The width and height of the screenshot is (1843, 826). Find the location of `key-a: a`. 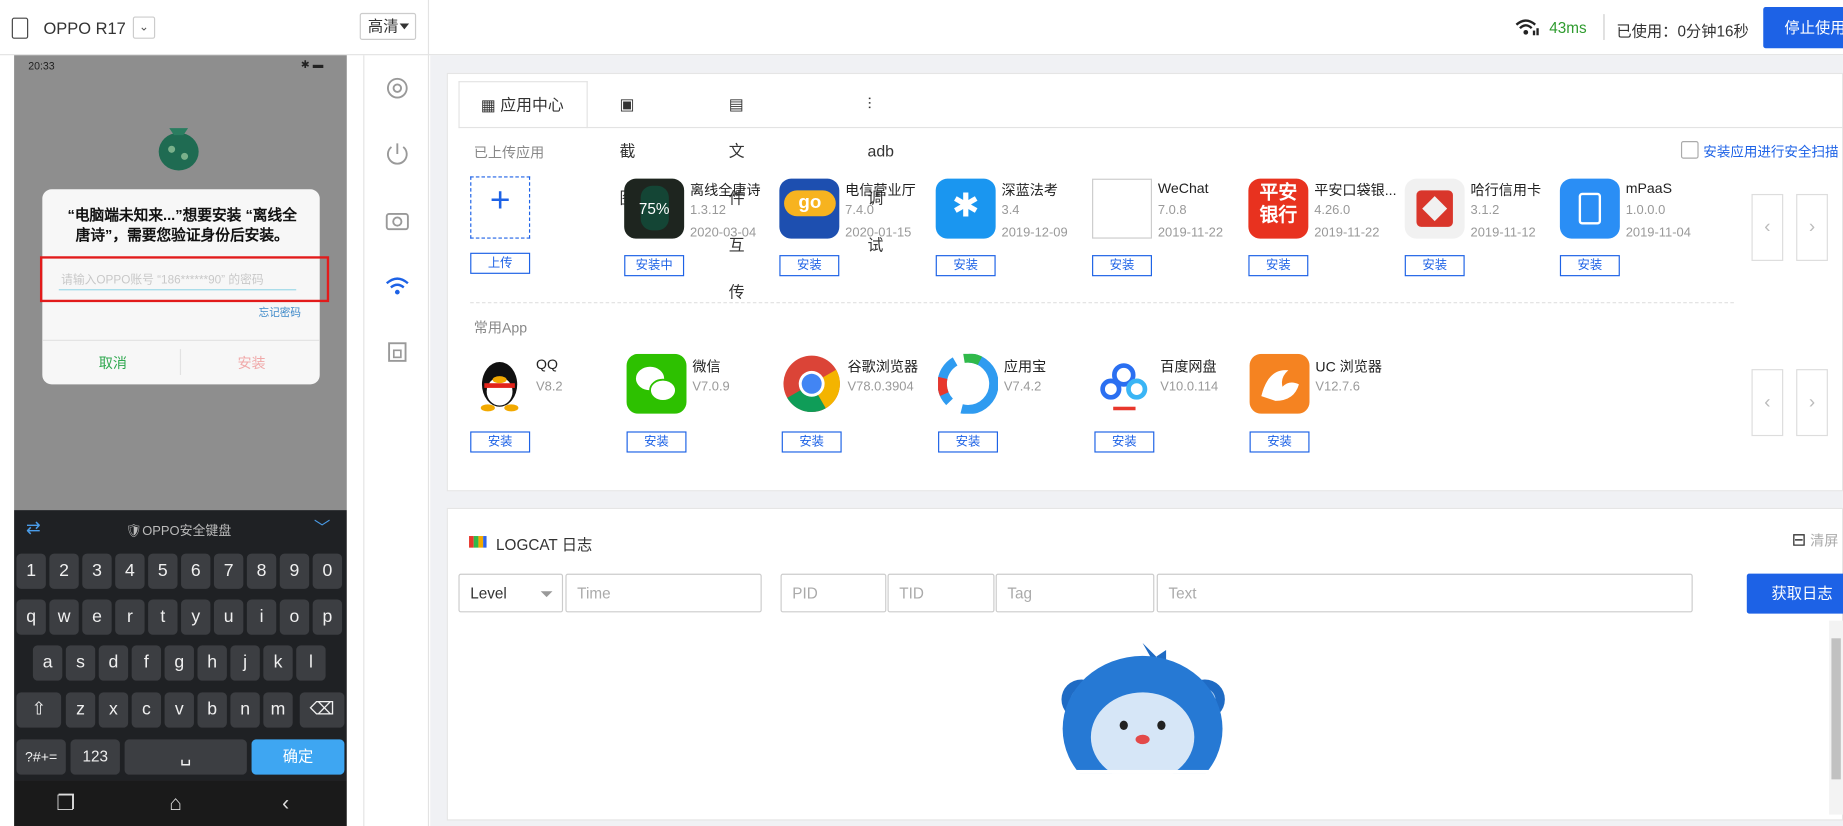

key-a: a is located at coordinates (47, 663).